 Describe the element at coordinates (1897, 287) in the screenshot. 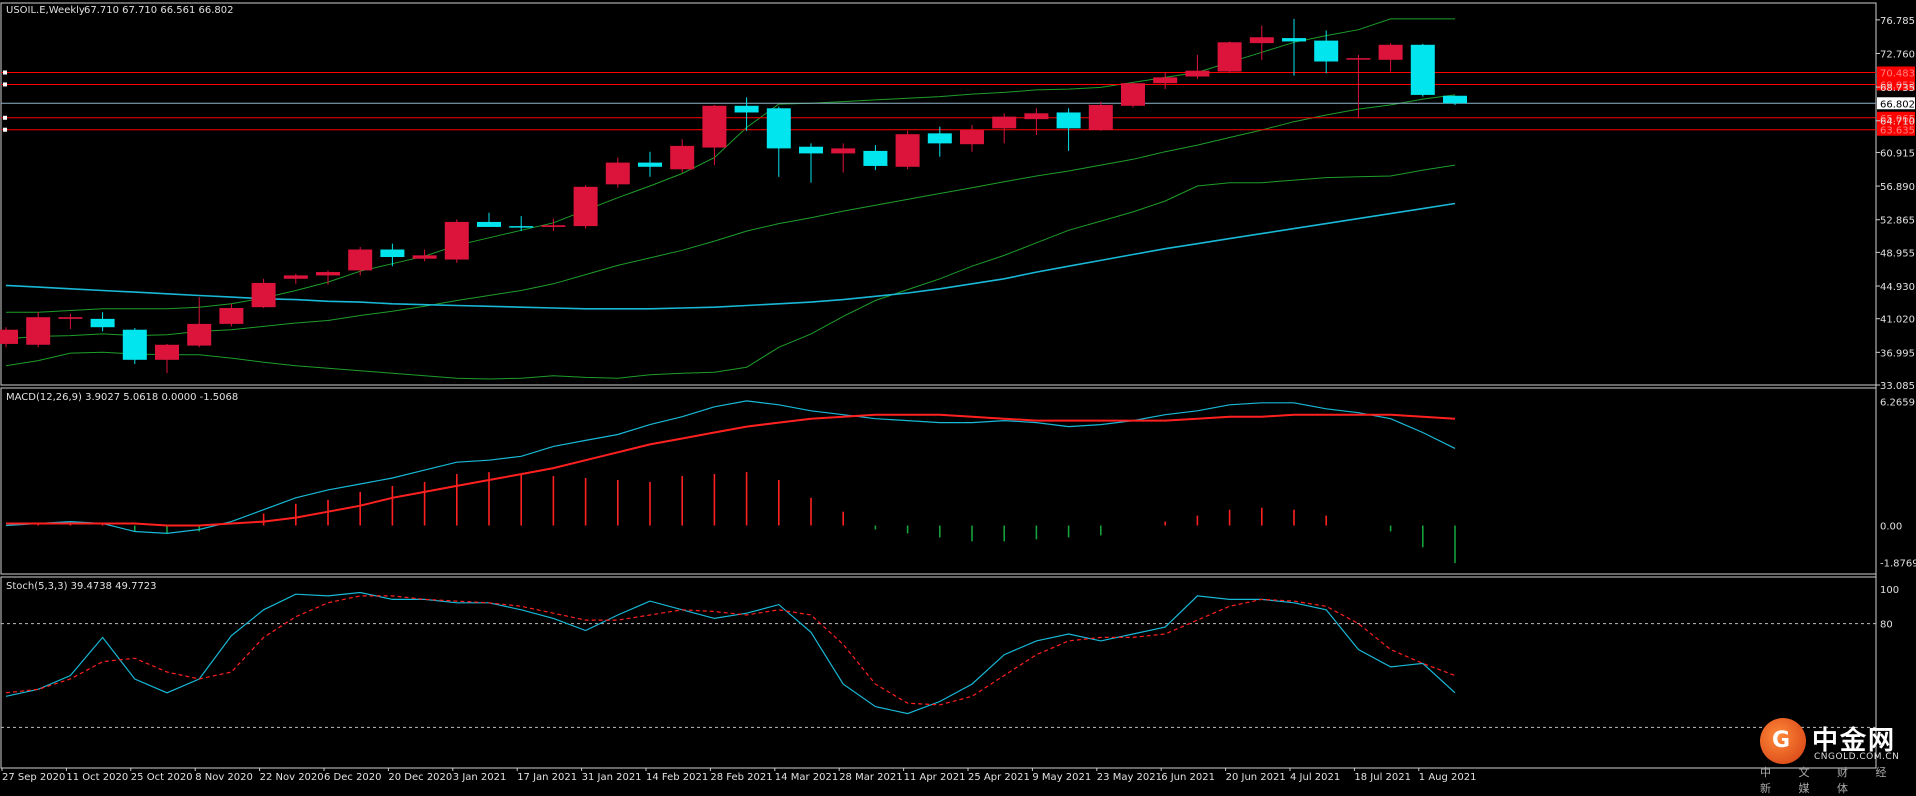

I see `y-tick-label: 44.930` at that location.